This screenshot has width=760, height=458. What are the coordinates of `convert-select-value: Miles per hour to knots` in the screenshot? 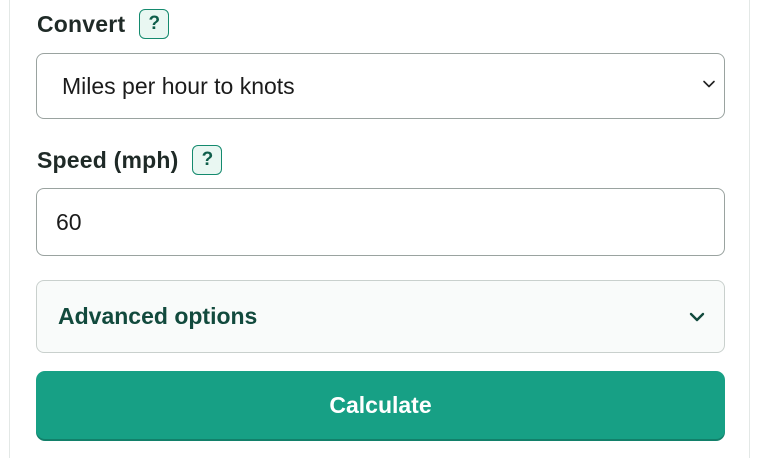 It's located at (178, 85).